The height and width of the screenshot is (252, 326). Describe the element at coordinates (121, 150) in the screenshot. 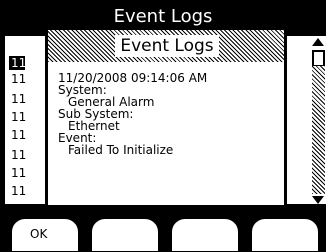

I see `event-value: Failed To Initialize` at that location.